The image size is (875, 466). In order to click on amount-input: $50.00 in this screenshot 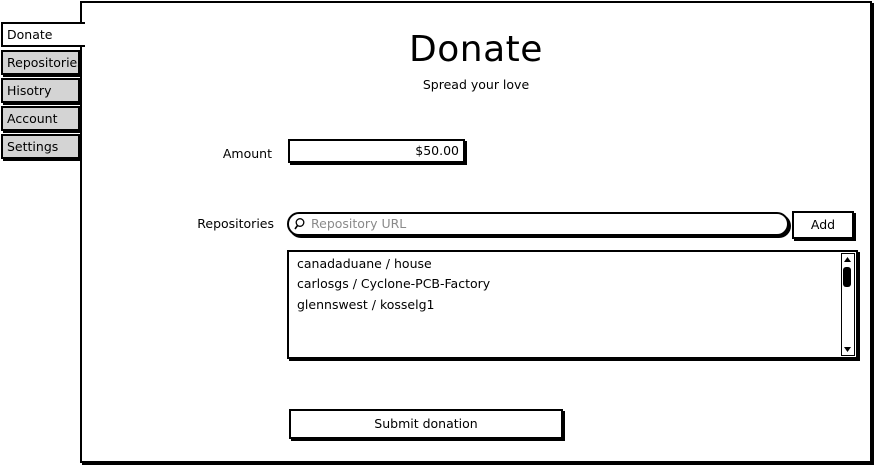, I will do `click(376, 151)`.